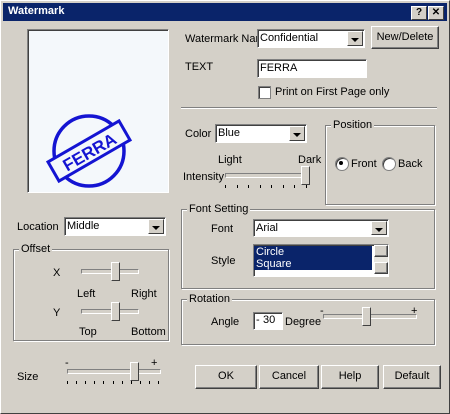 The height and width of the screenshot is (414, 450). What do you see at coordinates (342, 164) in the screenshot?
I see `front-radio` at bounding box center [342, 164].